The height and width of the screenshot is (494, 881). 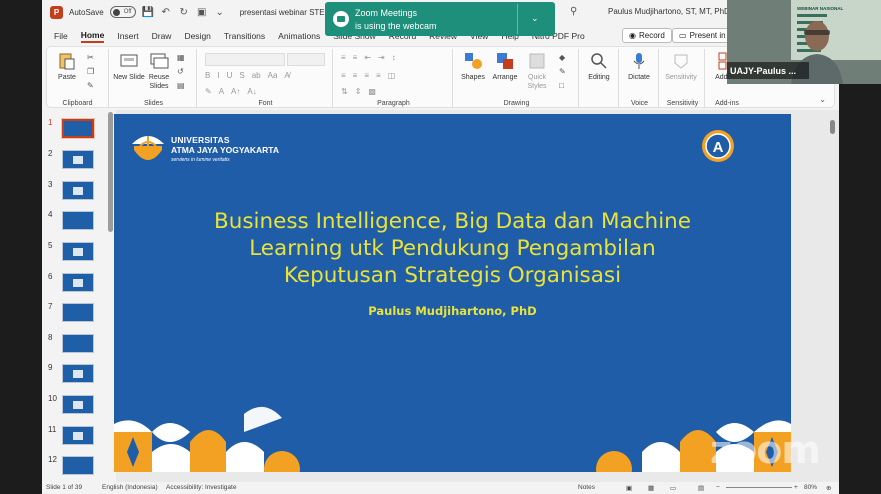 What do you see at coordinates (127, 36) in the screenshot?
I see `tab-insert: Insert` at bounding box center [127, 36].